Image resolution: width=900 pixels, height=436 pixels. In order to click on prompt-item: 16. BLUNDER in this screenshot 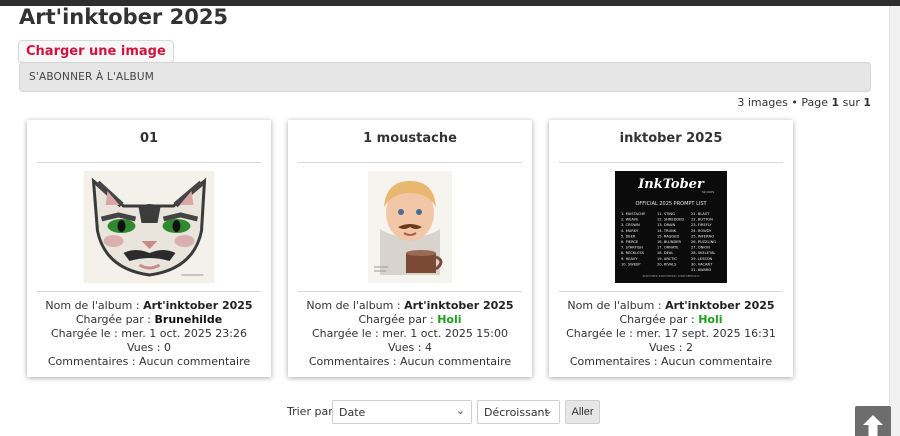, I will do `click(669, 242)`.